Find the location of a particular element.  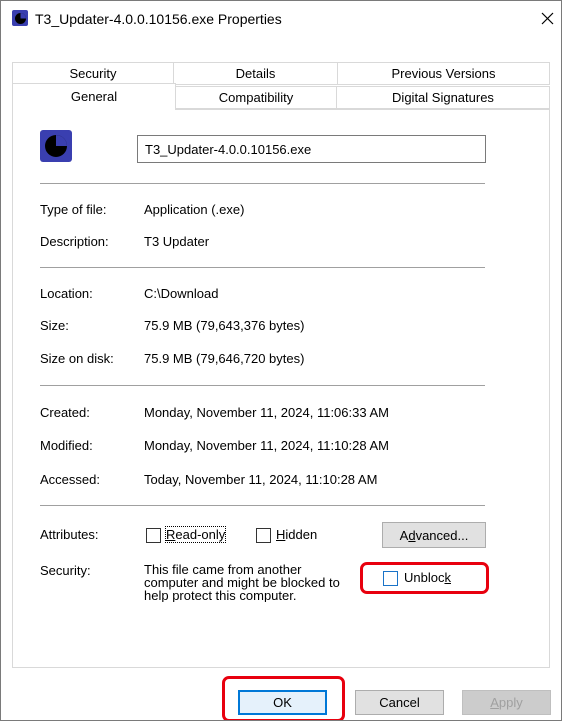

type-of-file-value: Application (.exe) is located at coordinates (194, 209).